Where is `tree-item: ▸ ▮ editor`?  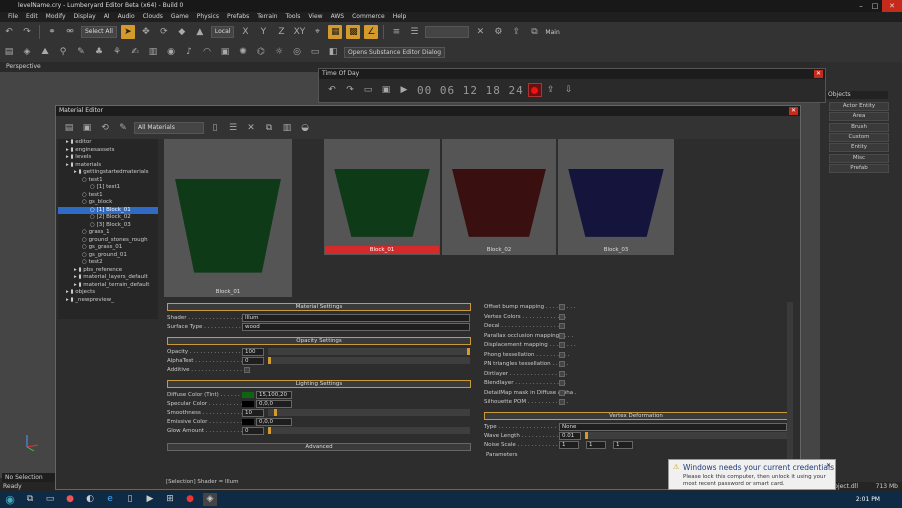 tree-item: ▸ ▮ editor is located at coordinates (108, 143).